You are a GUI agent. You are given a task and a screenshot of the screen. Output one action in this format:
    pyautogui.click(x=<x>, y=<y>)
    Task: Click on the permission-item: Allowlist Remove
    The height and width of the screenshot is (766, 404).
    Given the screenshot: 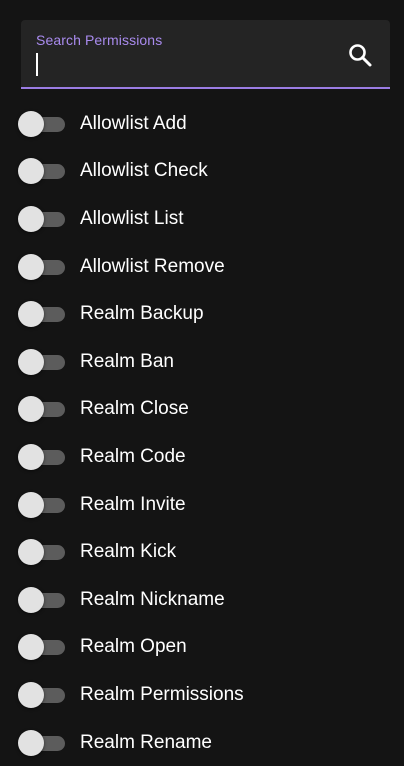 What is the action you would take?
    pyautogui.click(x=202, y=267)
    